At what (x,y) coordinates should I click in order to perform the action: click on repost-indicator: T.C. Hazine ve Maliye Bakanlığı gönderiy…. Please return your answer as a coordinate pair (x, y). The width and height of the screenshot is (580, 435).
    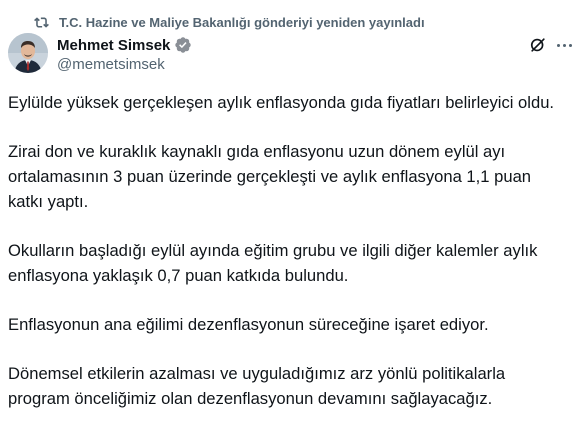
    Looking at the image, I should click on (229, 22).